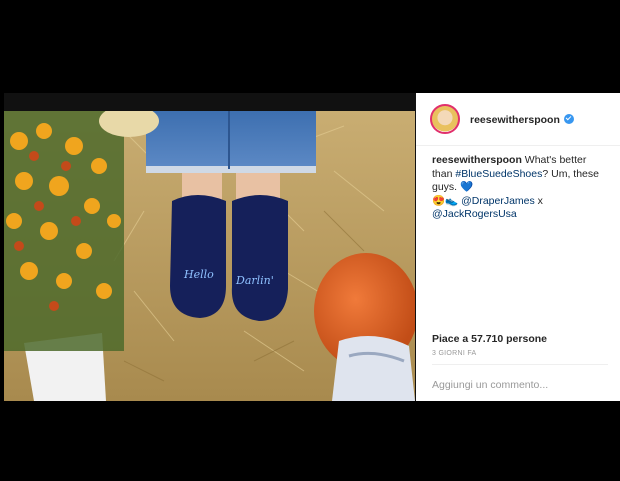 This screenshot has width=620, height=481. I want to click on username-link: reesewitherspoon, so click(522, 119).